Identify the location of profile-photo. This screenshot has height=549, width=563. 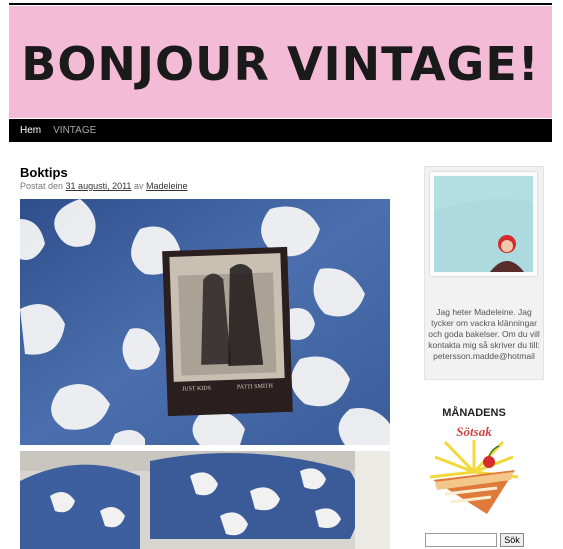
(483, 224).